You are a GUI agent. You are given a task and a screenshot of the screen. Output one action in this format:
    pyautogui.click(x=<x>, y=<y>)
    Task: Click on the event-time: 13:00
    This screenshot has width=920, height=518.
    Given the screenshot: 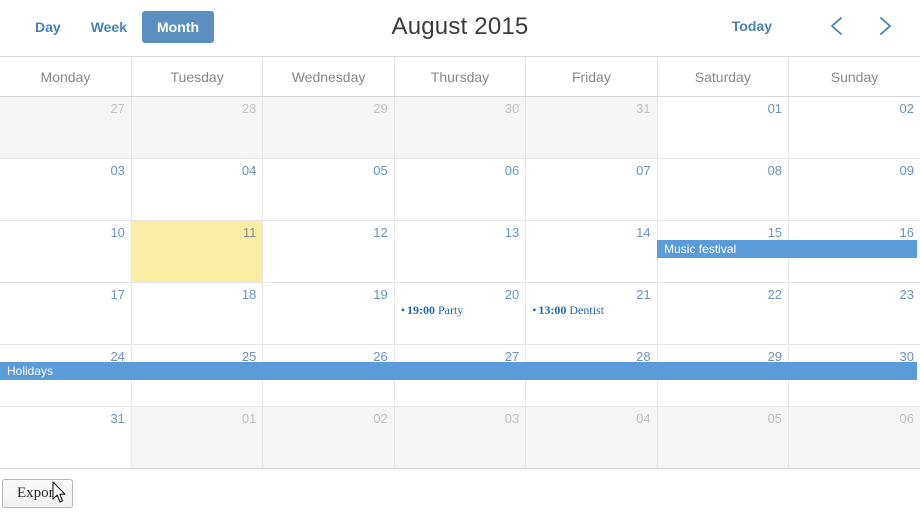 What is the action you would take?
    pyautogui.click(x=552, y=310)
    